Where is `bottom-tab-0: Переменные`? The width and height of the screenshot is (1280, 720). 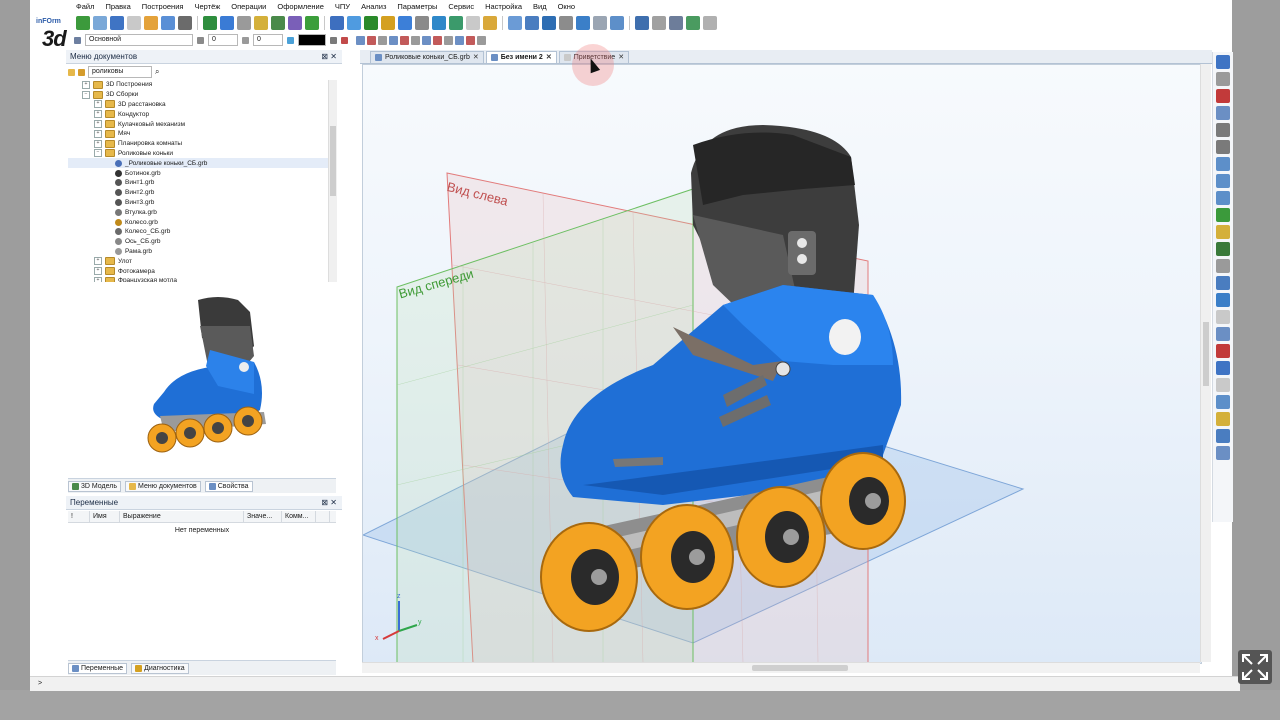 bottom-tab-0: Переменные is located at coordinates (98, 668).